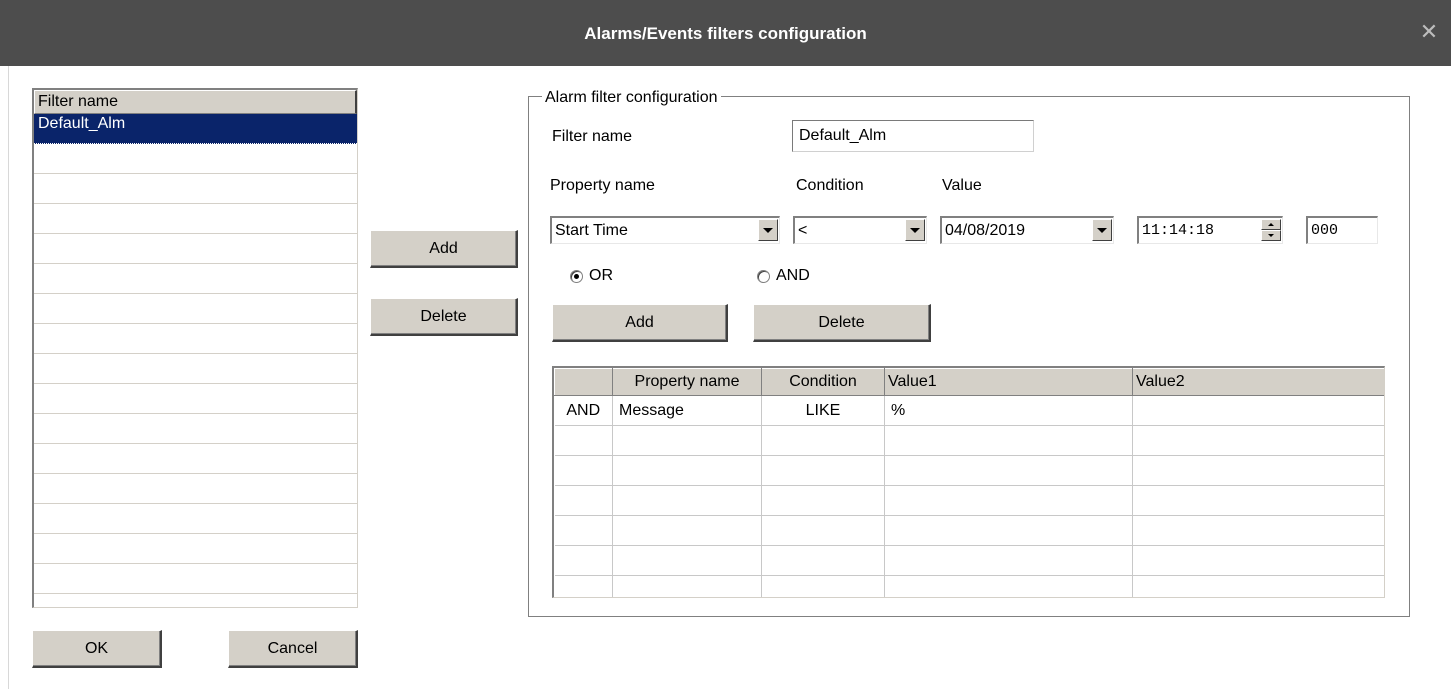 This screenshot has height=689, width=1451. What do you see at coordinates (583, 382) in the screenshot?
I see `grid-header-logic` at bounding box center [583, 382].